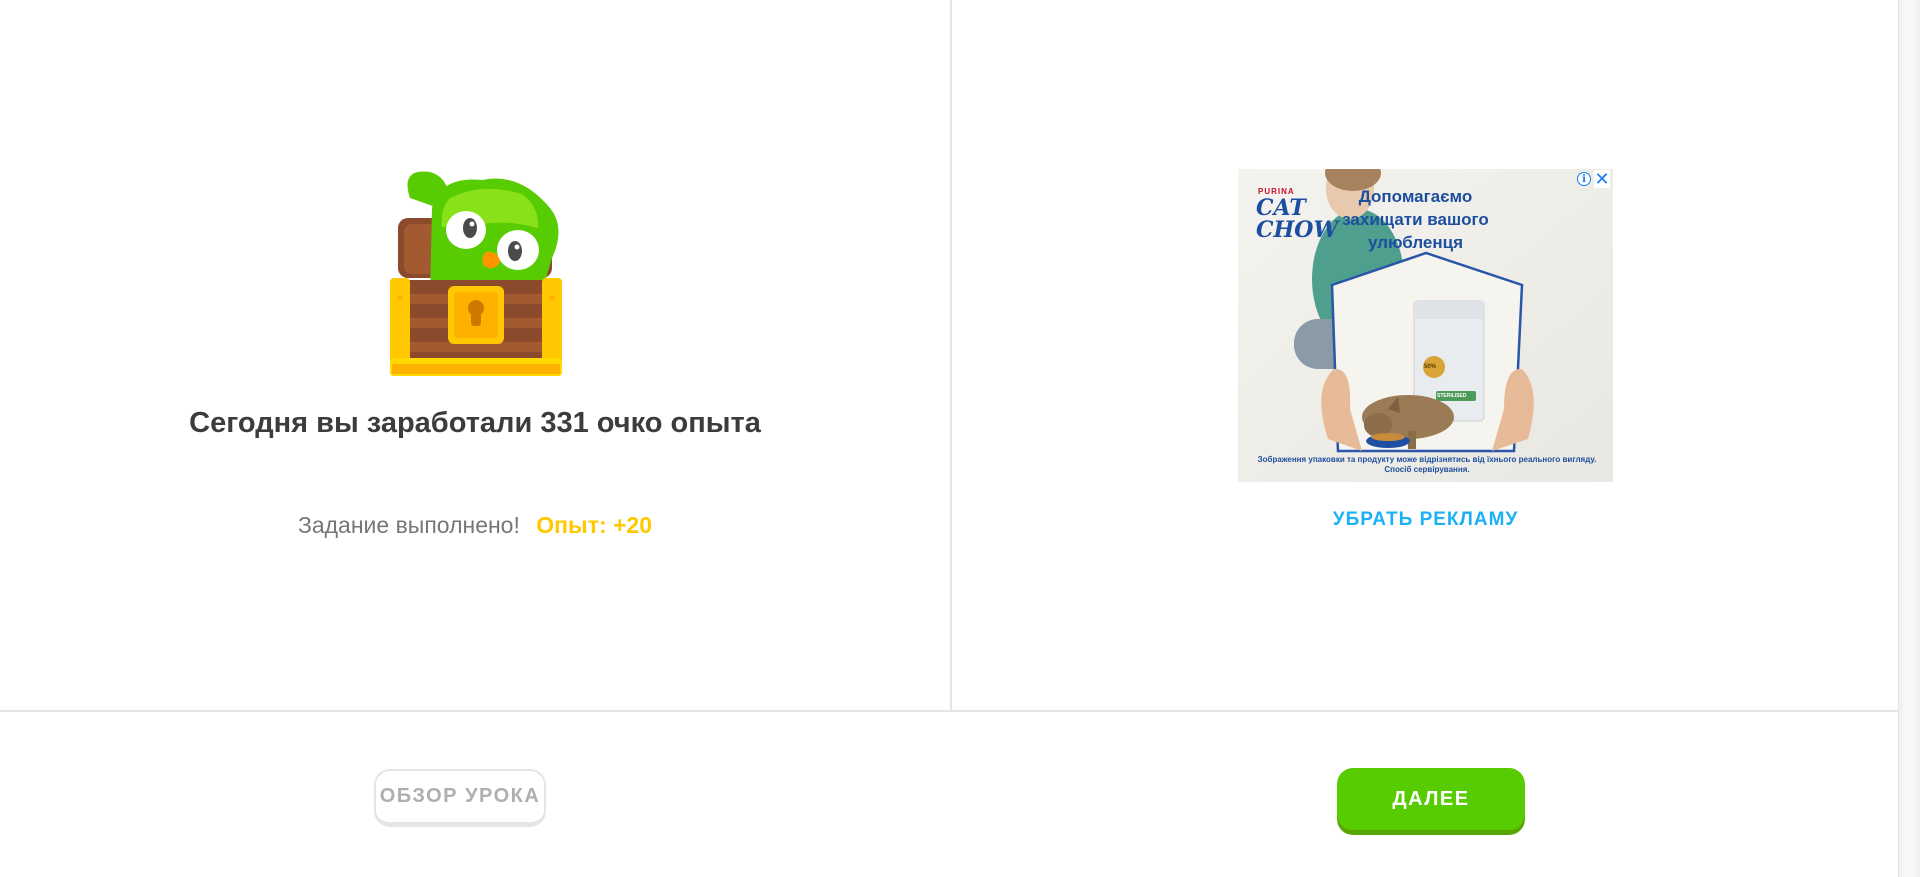  What do you see at coordinates (476, 273) in the screenshot?
I see `owl-treasure-chest-icon` at bounding box center [476, 273].